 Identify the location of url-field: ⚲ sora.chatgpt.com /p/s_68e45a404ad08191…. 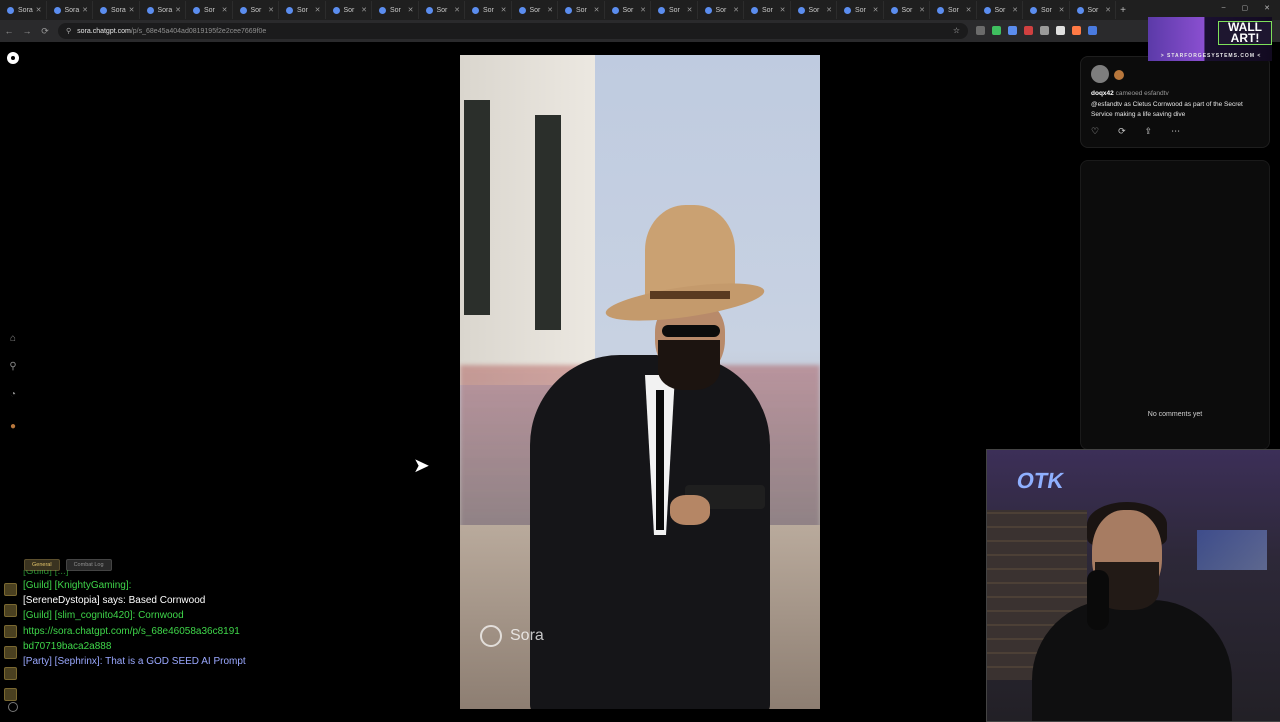
(513, 31).